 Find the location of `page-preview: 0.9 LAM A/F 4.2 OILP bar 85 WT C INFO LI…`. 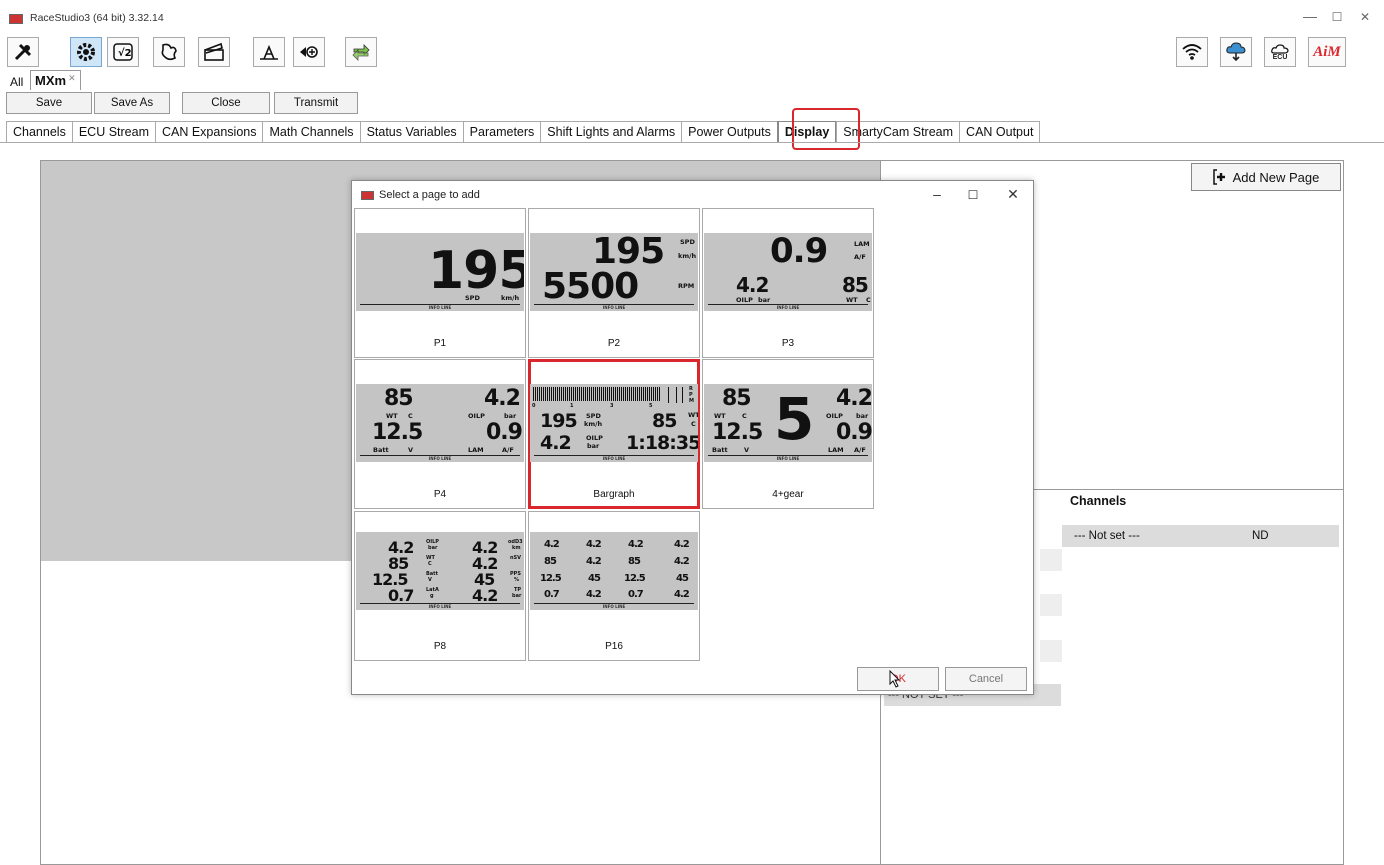

page-preview: 0.9 LAM A/F 4.2 OILP bar 85 WT C INFO LI… is located at coordinates (788, 272).